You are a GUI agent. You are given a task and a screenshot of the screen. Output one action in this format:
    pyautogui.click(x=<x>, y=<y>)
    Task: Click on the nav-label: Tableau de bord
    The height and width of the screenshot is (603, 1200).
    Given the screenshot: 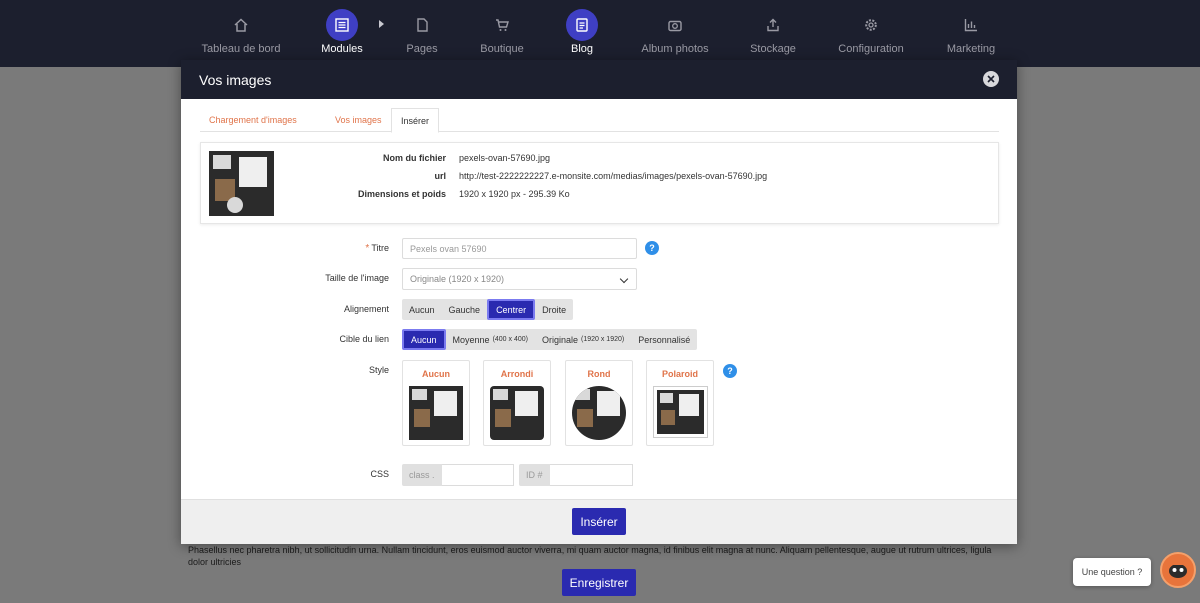 What is the action you would take?
    pyautogui.click(x=241, y=49)
    